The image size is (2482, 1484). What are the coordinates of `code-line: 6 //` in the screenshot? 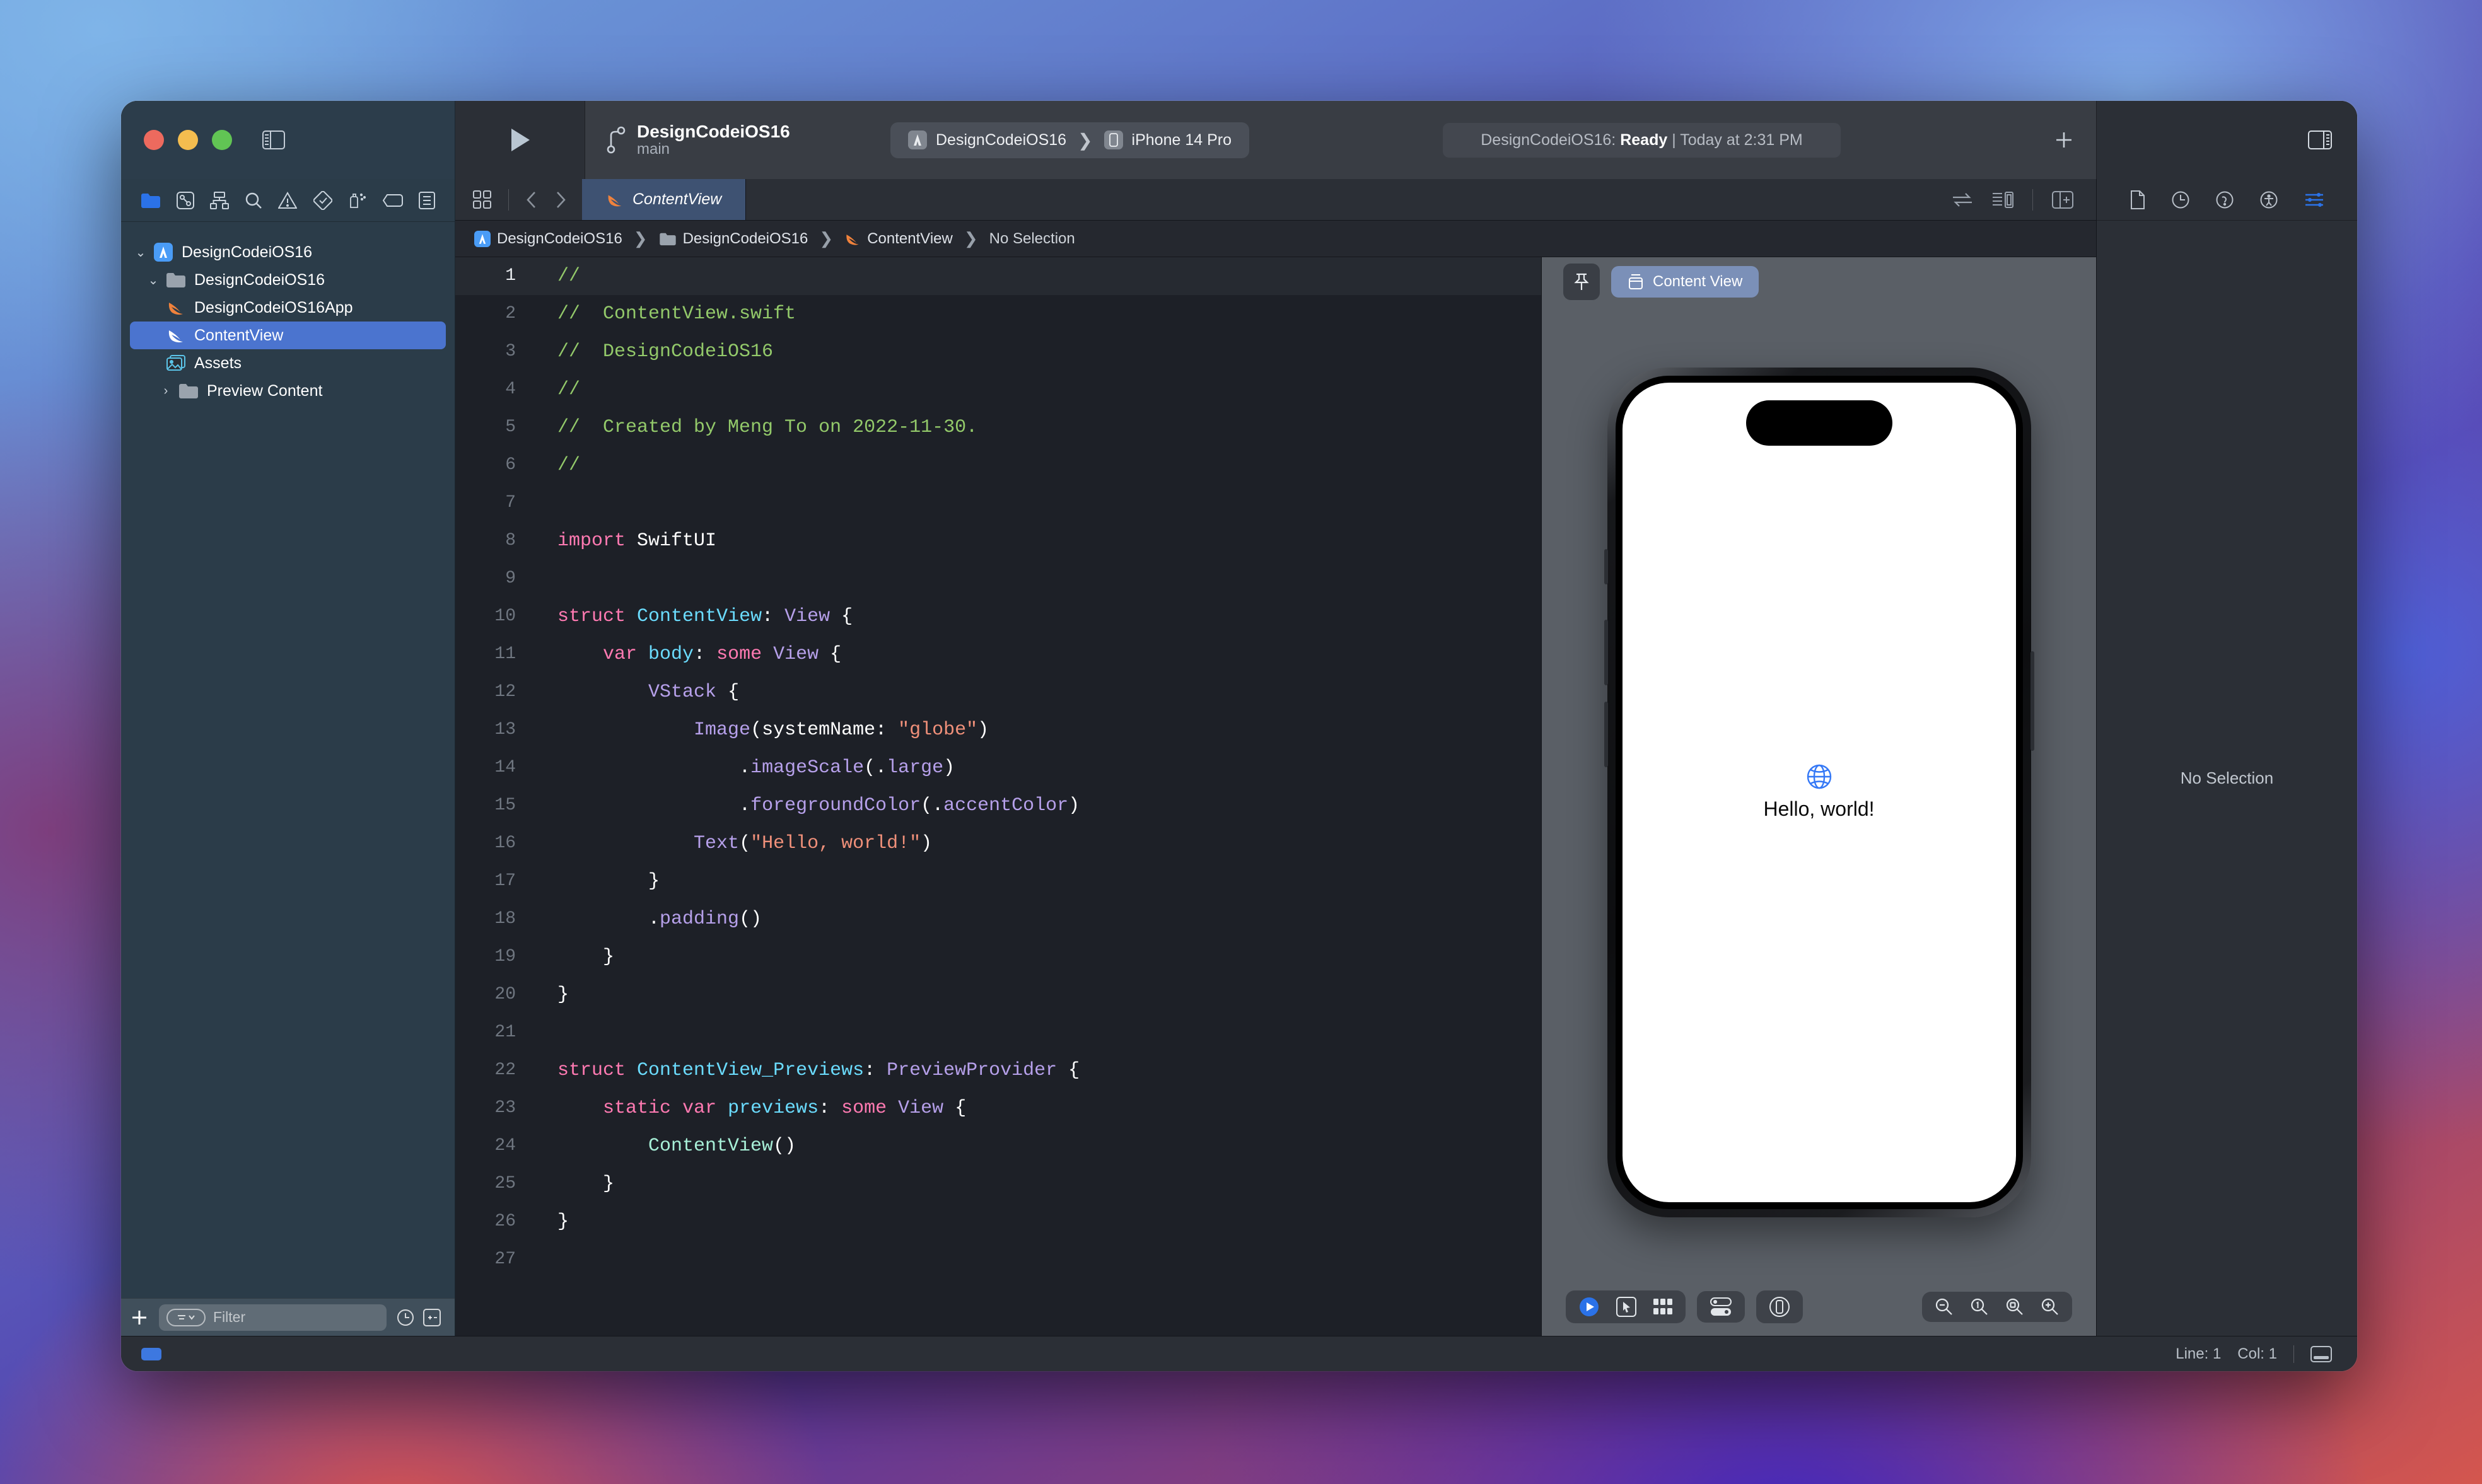 It's located at (998, 465).